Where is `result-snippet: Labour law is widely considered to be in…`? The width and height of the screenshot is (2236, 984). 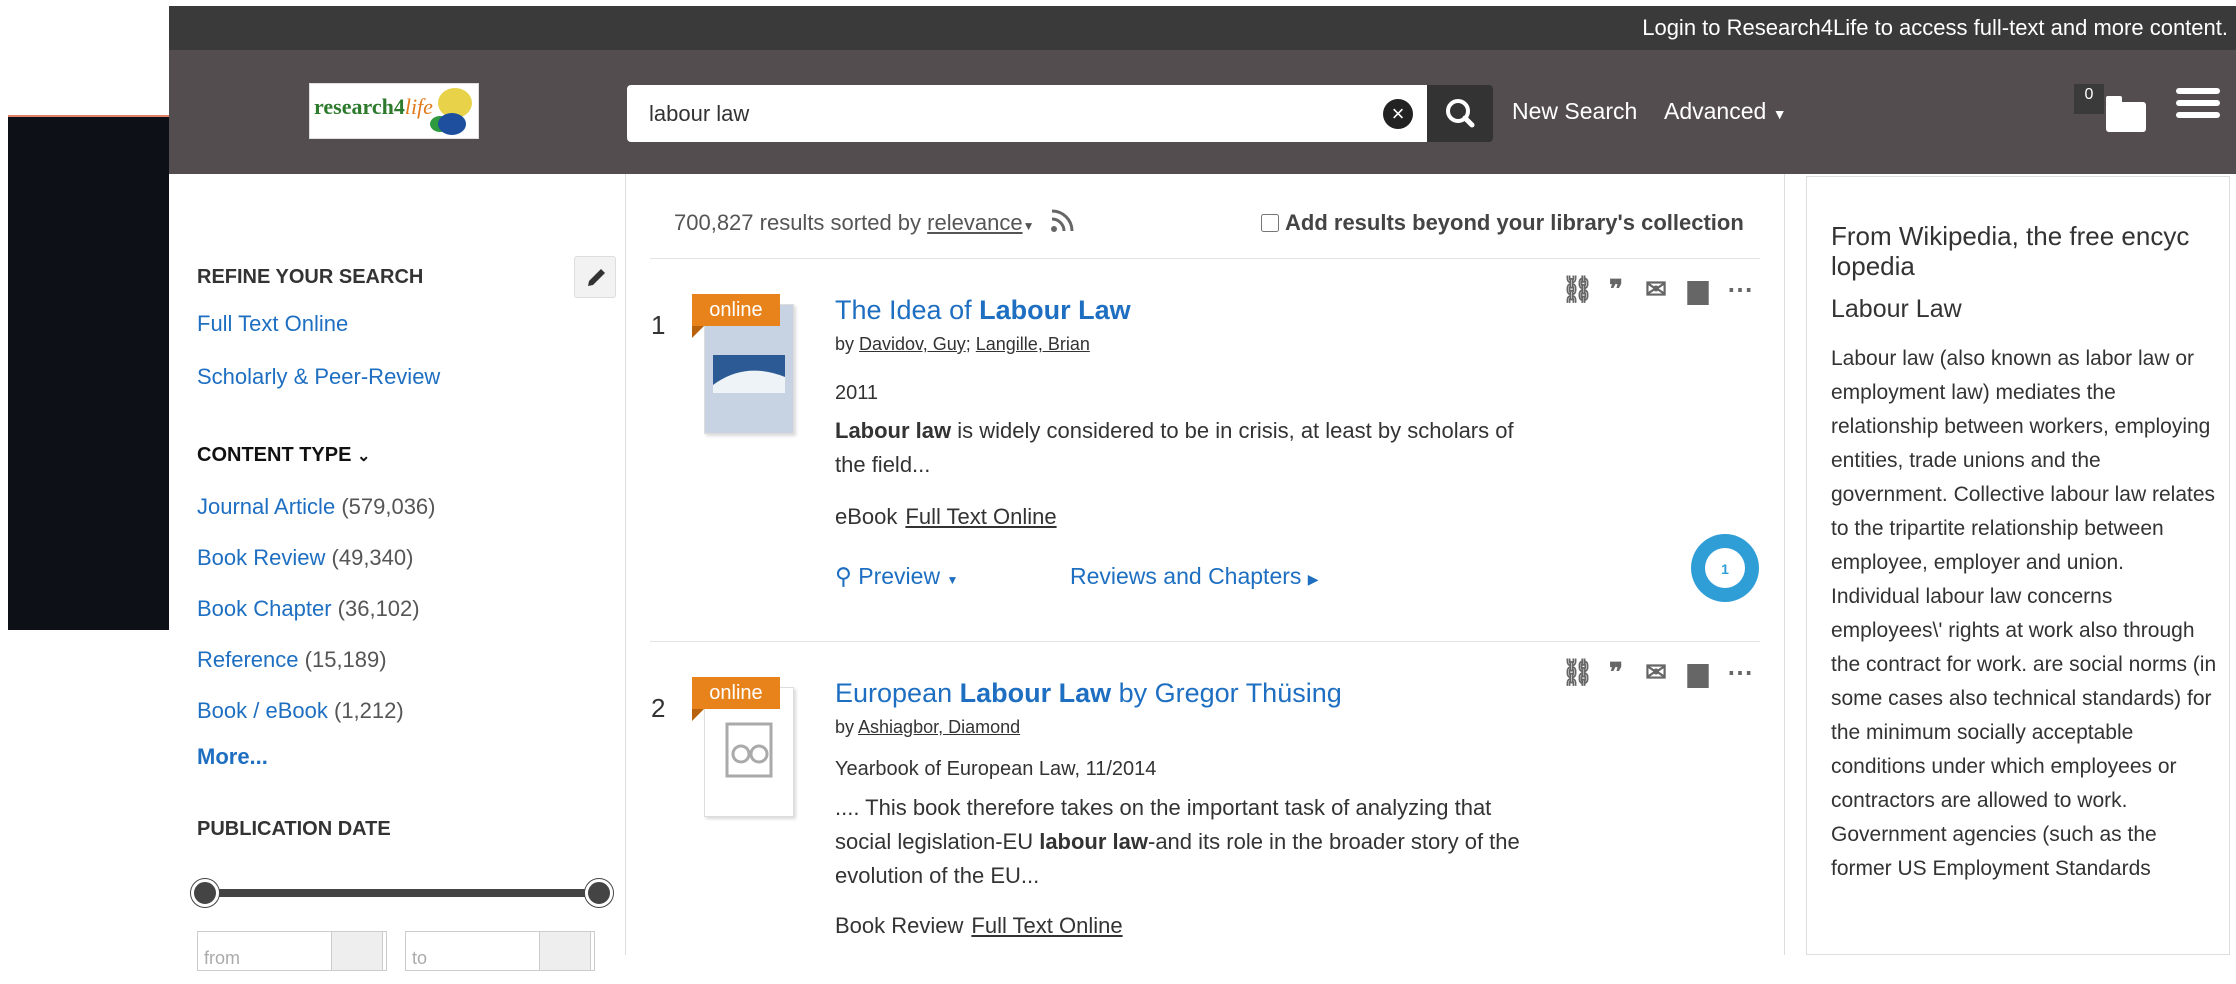 result-snippet: Labour law is widely considered to be in… is located at coordinates (1174, 447).